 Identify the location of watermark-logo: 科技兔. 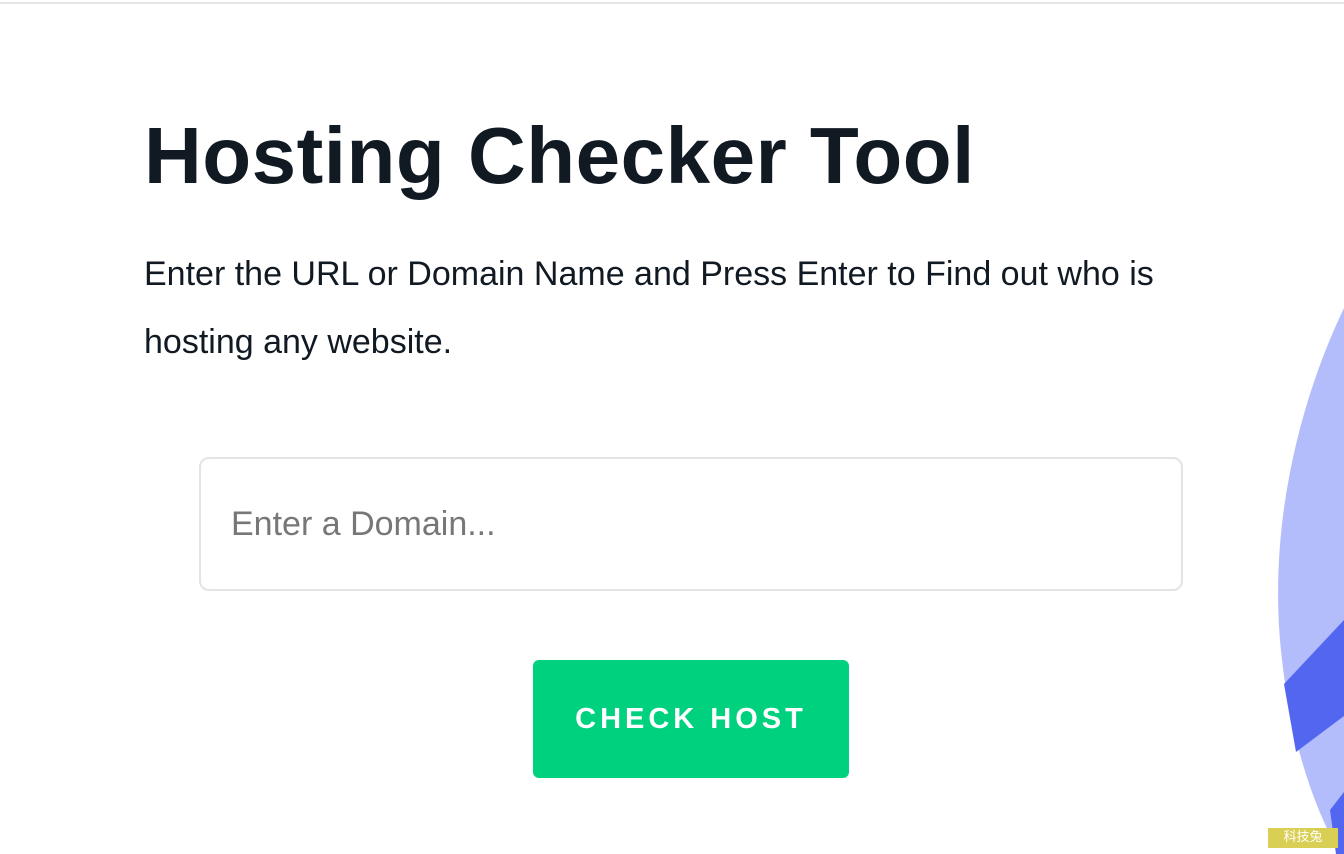
(1303, 838).